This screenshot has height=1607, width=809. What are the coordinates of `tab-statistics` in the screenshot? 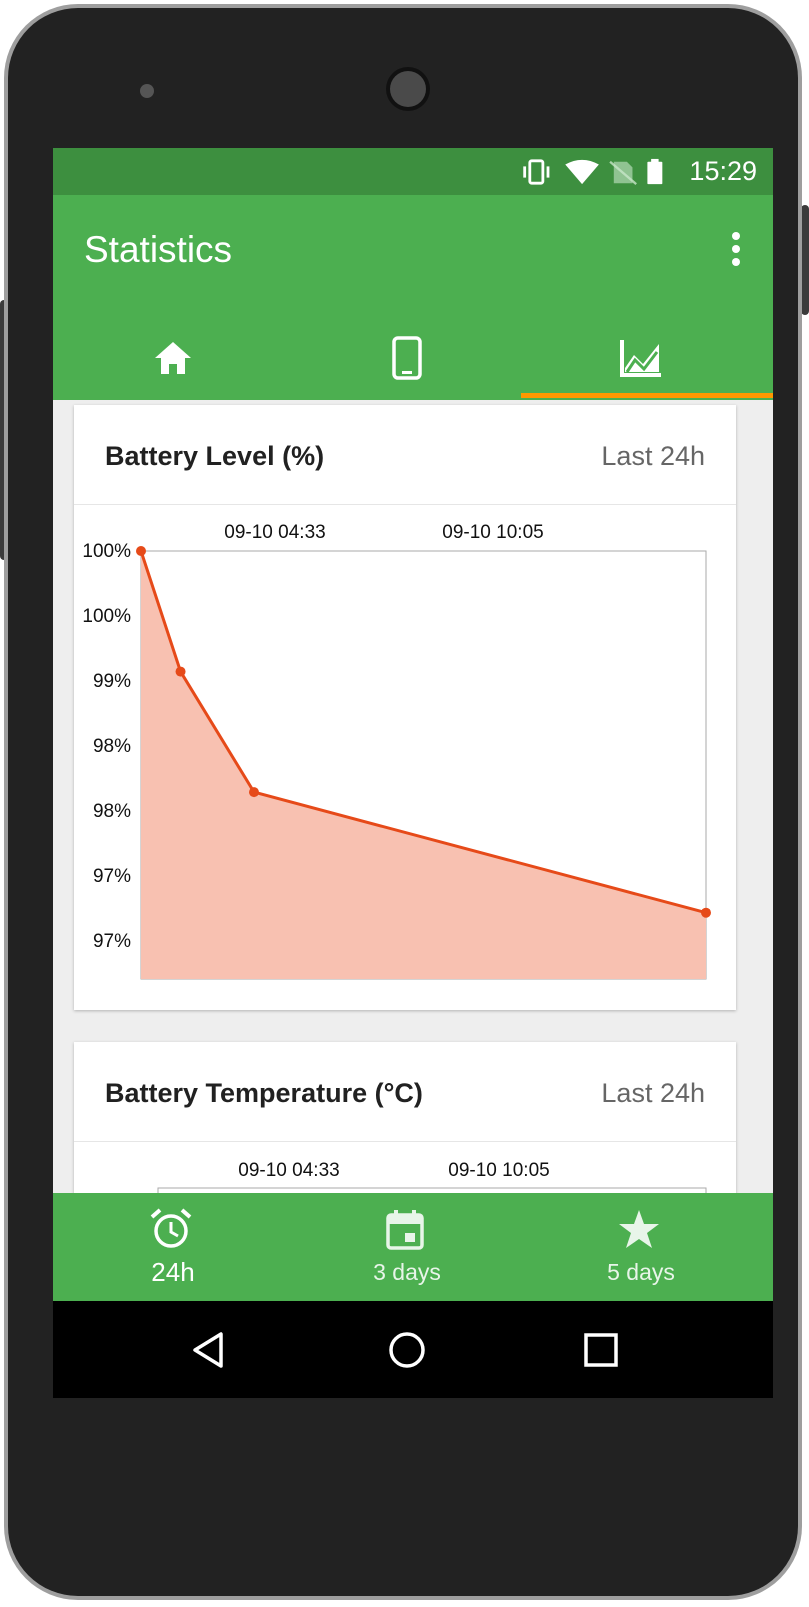 It's located at (641, 357).